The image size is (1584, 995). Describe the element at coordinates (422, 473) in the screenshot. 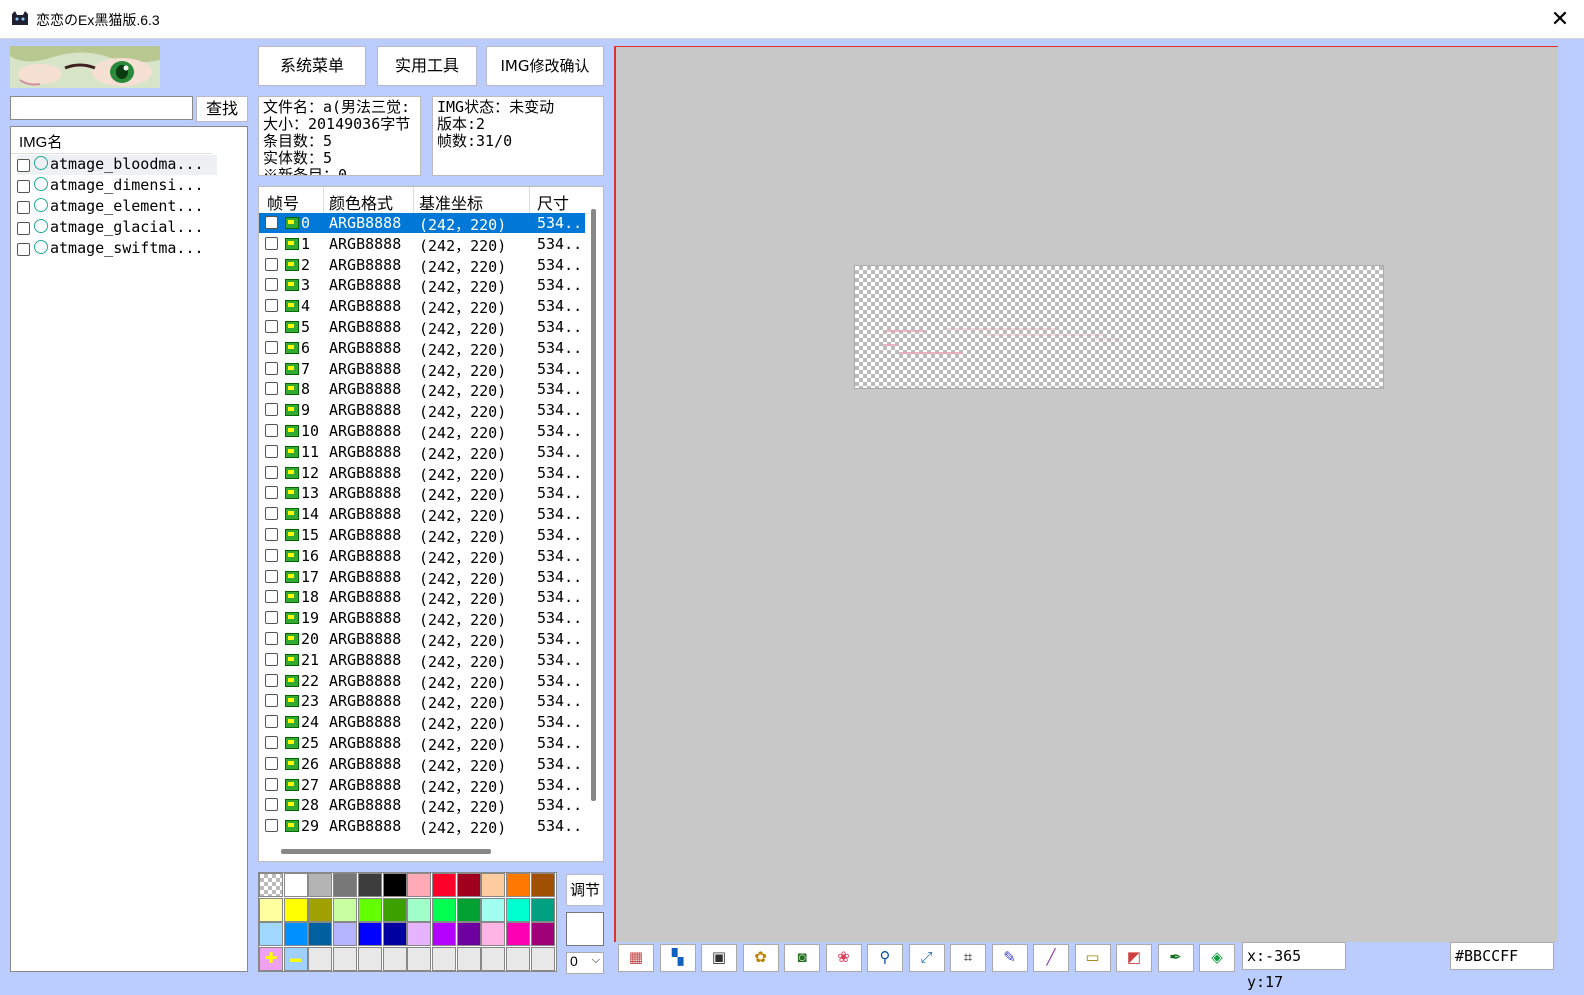

I see `frame-row: 12 ARGB8888 (242，220) 534..` at that location.